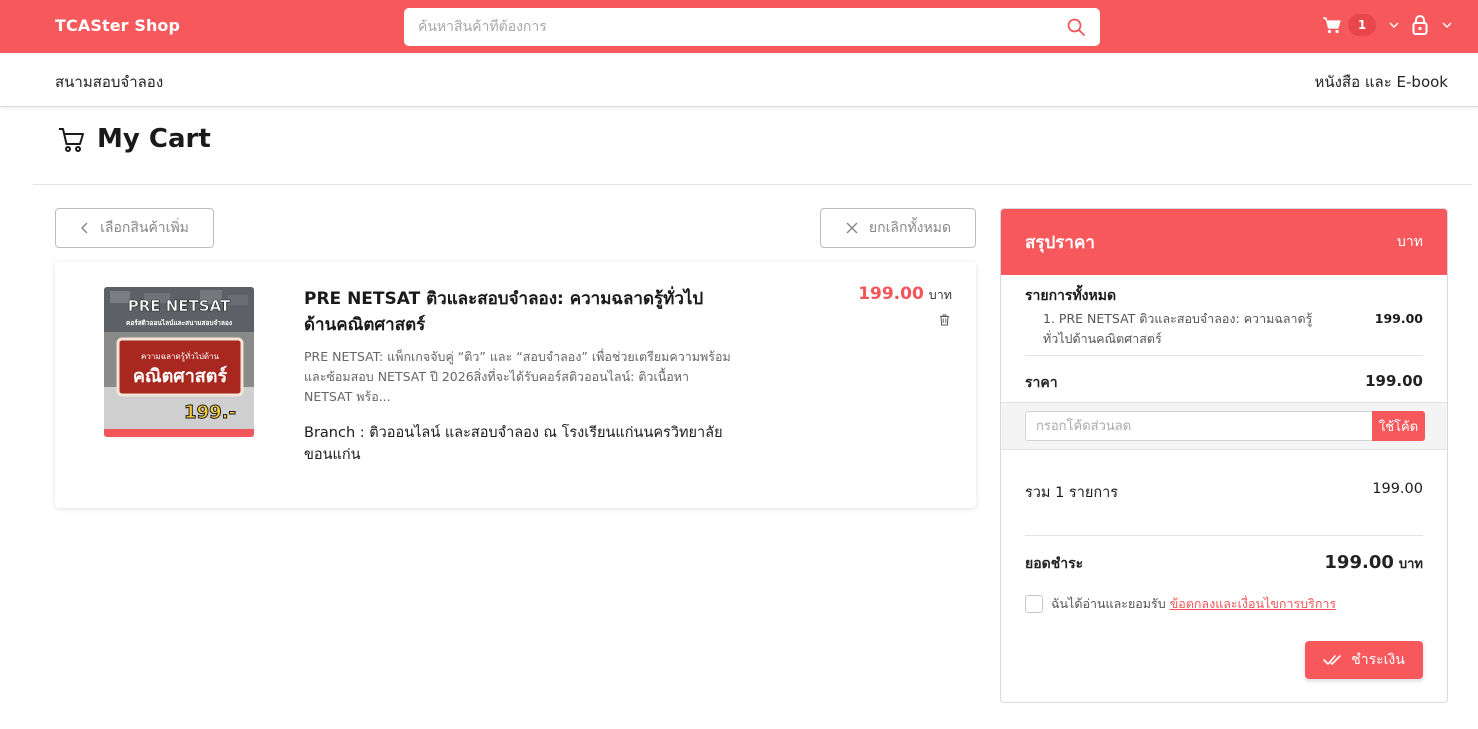  What do you see at coordinates (144, 228) in the screenshot?
I see `continue-shopping-label: เลือกสินค้าเพิ่ม` at bounding box center [144, 228].